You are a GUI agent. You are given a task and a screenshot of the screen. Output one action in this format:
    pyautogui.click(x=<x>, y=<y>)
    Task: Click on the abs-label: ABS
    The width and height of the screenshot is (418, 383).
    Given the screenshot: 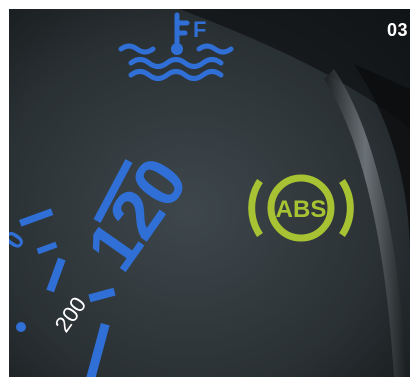 What is the action you would take?
    pyautogui.click(x=301, y=209)
    